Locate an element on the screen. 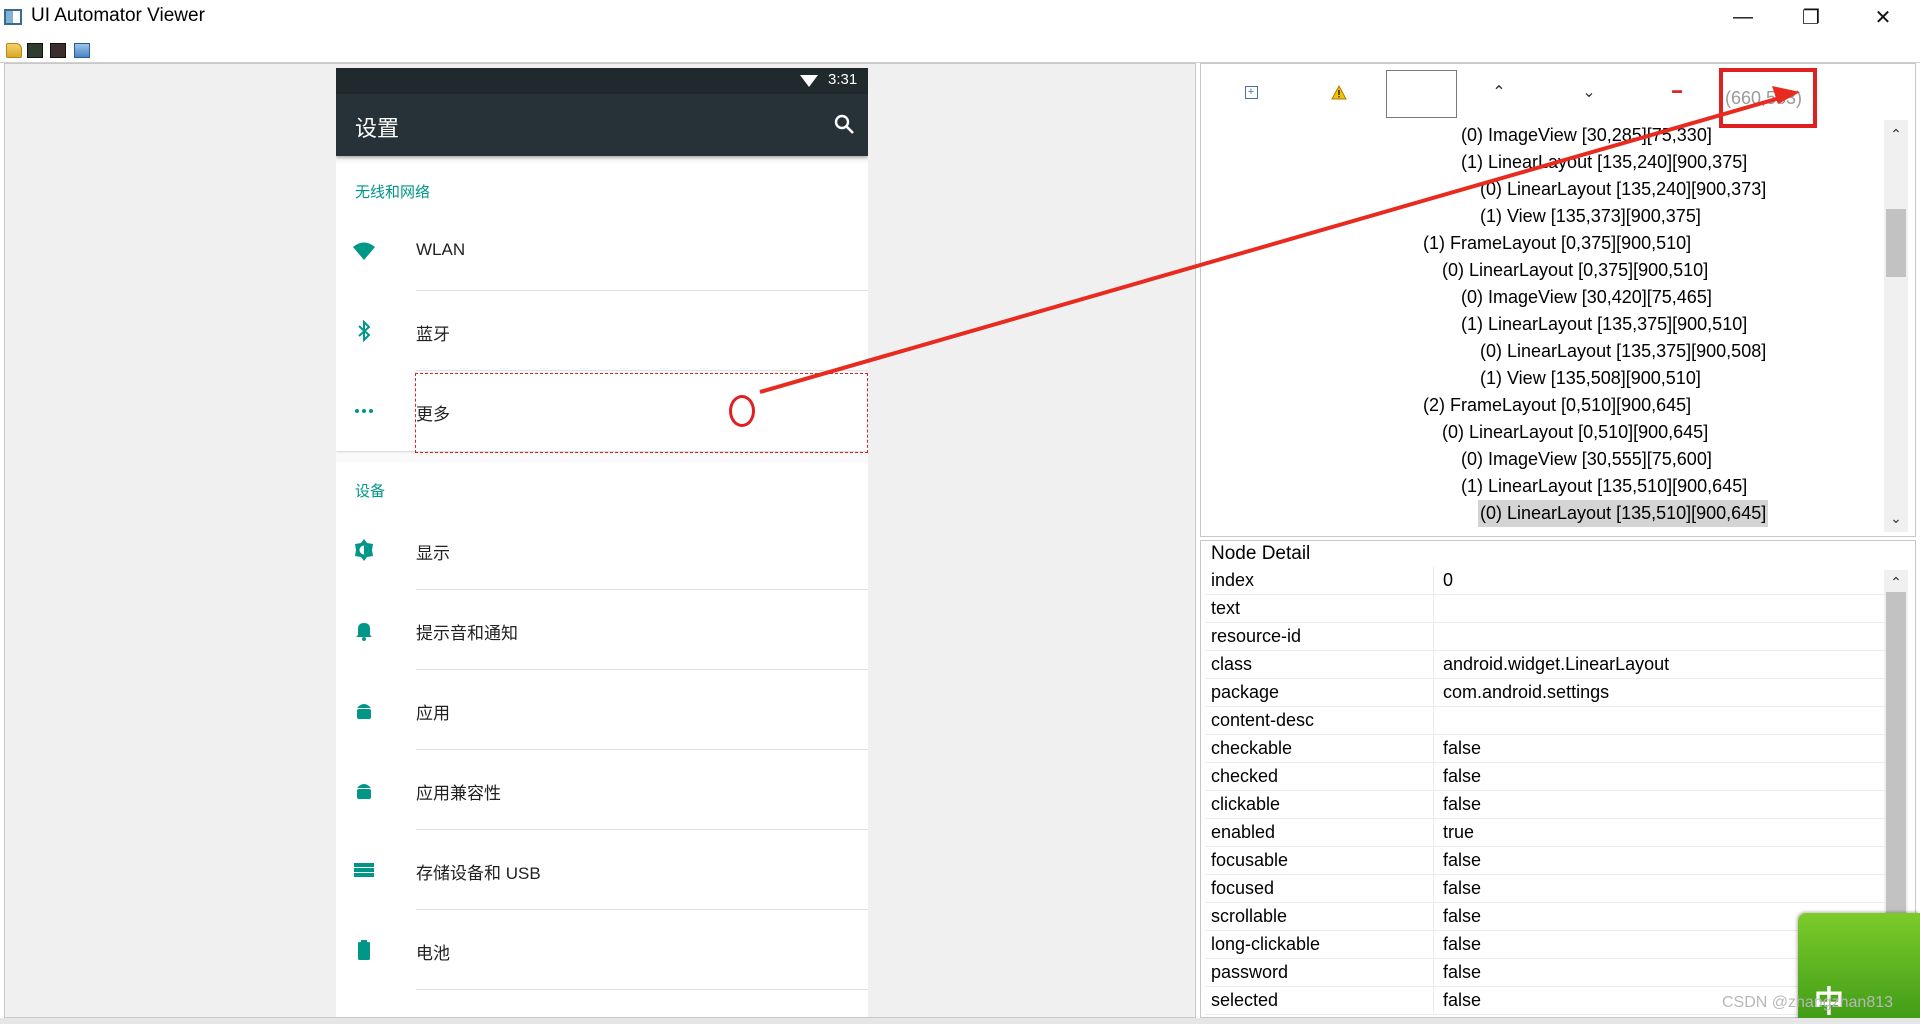 The width and height of the screenshot is (1920, 1024). detail-value: com.android.settings is located at coordinates (1526, 692).